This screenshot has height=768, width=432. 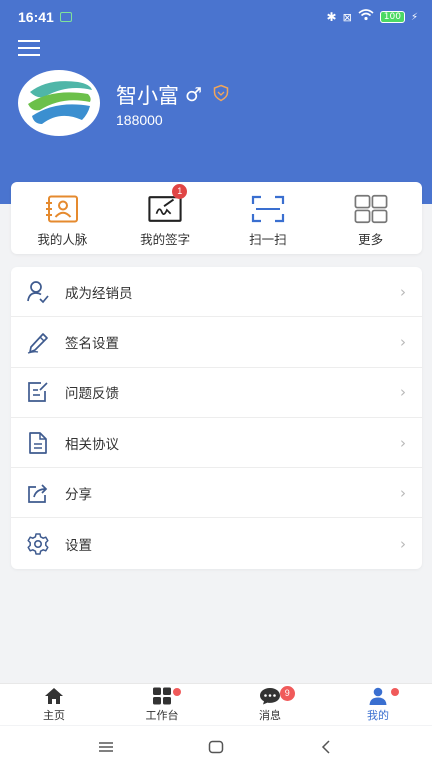 What do you see at coordinates (165, 218) in the screenshot?
I see `quick-action-signature: 1 我的签字` at bounding box center [165, 218].